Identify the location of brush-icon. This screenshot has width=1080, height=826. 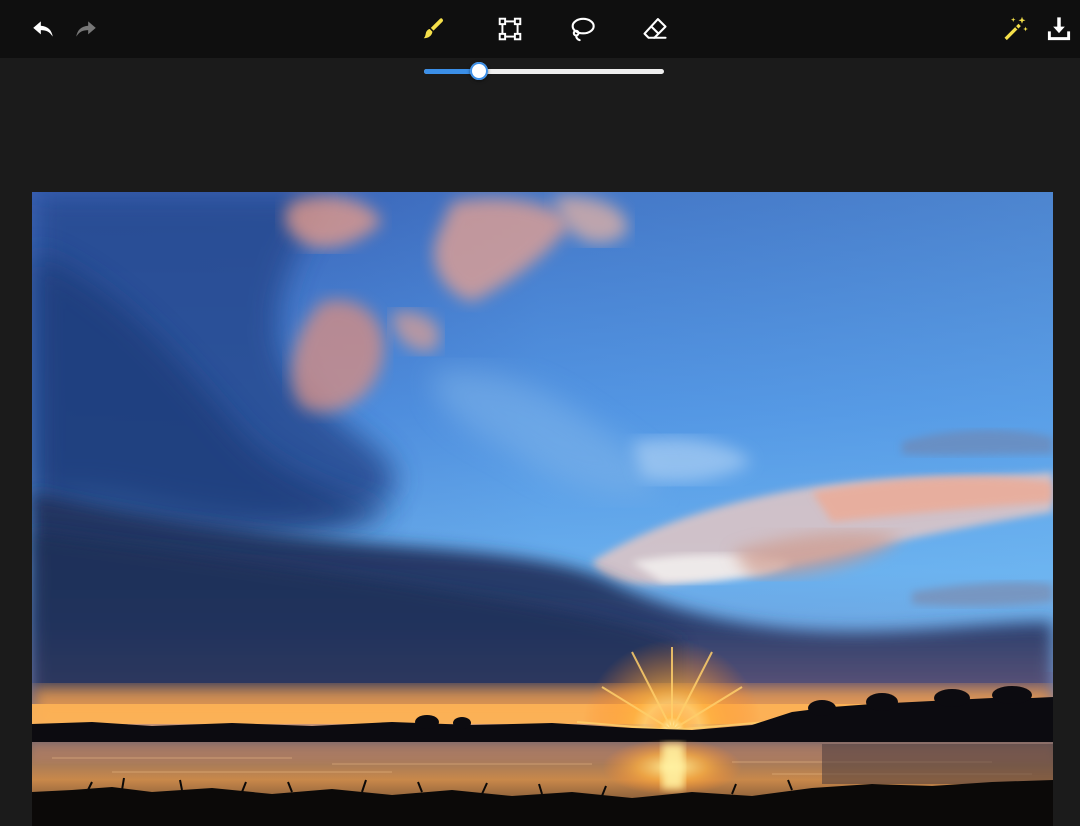
(433, 29).